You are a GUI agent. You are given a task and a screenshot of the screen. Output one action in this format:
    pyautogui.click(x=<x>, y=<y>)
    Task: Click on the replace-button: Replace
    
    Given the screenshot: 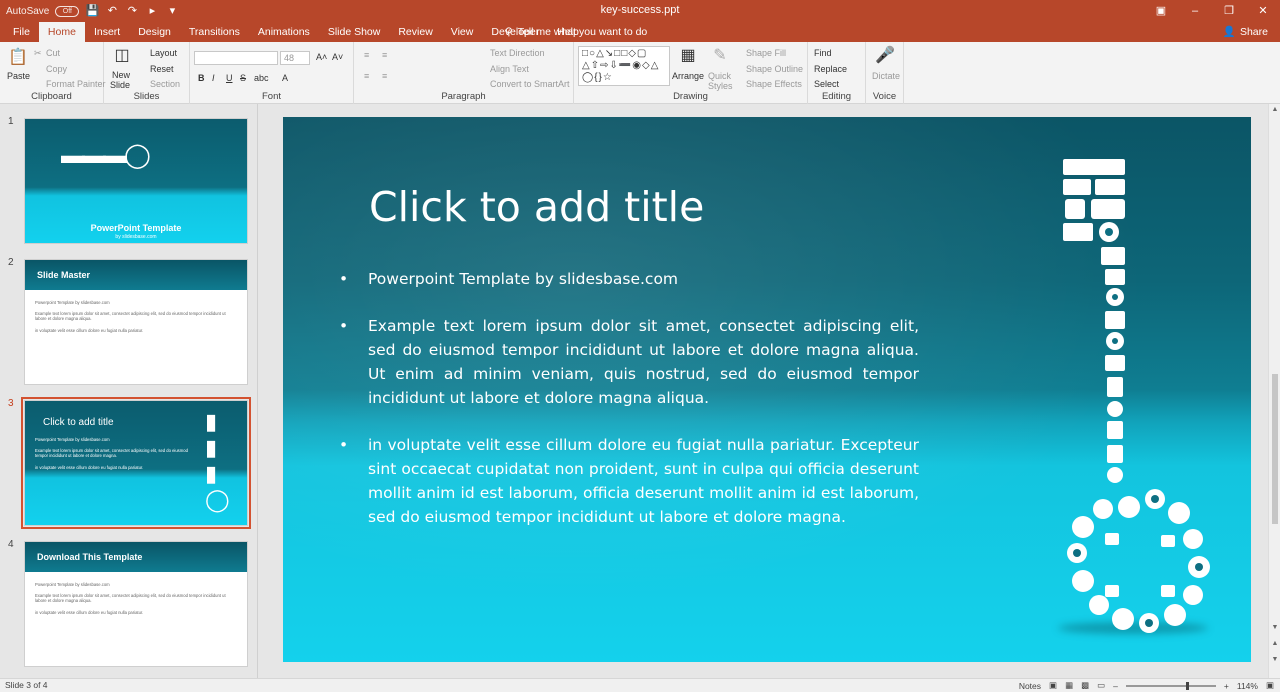 What is the action you would take?
    pyautogui.click(x=830, y=69)
    